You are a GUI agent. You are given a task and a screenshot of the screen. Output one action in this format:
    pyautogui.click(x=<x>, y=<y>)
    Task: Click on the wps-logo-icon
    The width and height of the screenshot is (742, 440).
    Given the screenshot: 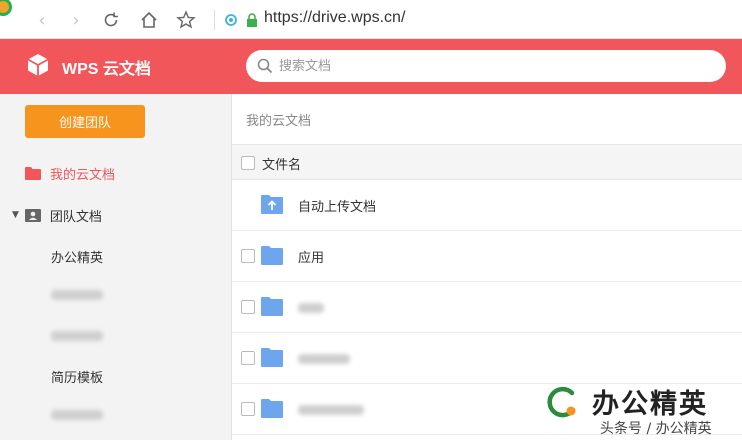 What is the action you would take?
    pyautogui.click(x=38, y=65)
    